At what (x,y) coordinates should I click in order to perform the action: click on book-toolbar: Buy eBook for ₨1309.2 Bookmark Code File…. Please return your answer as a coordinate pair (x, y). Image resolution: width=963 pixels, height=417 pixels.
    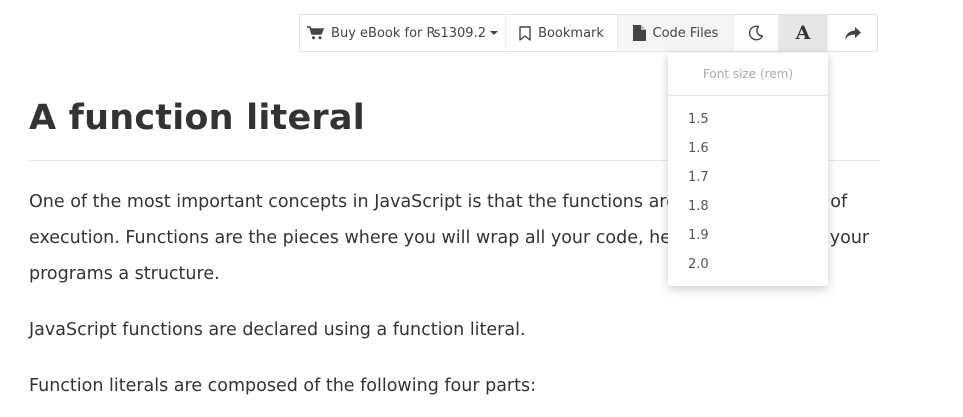
    Looking at the image, I should click on (588, 33).